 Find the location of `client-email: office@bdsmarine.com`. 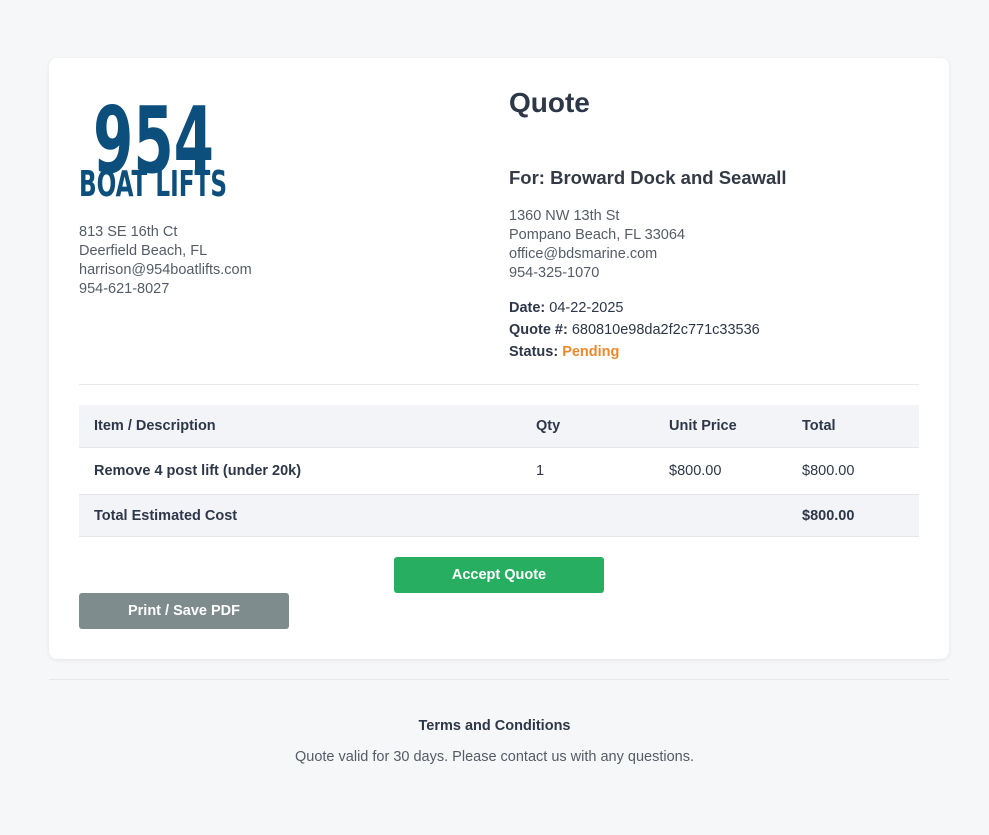

client-email: office@bdsmarine.com is located at coordinates (583, 254).